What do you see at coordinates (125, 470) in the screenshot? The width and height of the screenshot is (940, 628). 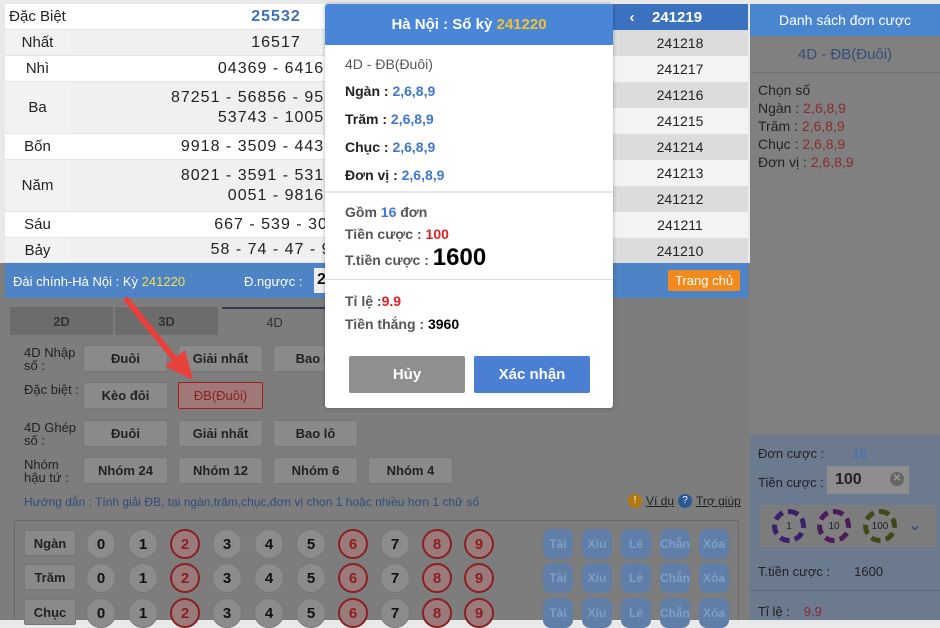 I see `option-button: Nhóm 24` at bounding box center [125, 470].